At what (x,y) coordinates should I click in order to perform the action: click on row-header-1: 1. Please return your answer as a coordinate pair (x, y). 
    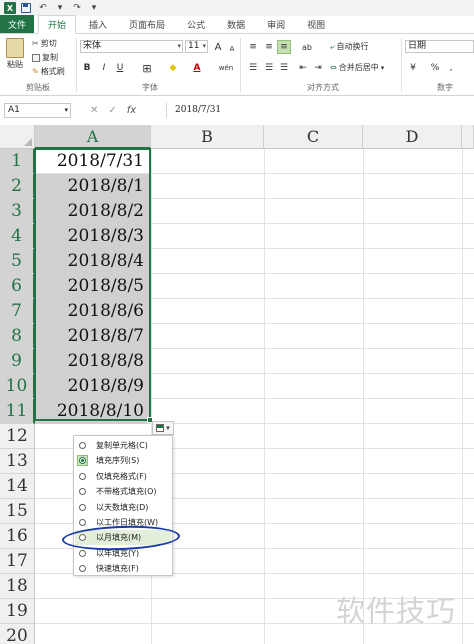
    Looking at the image, I should click on (17, 161).